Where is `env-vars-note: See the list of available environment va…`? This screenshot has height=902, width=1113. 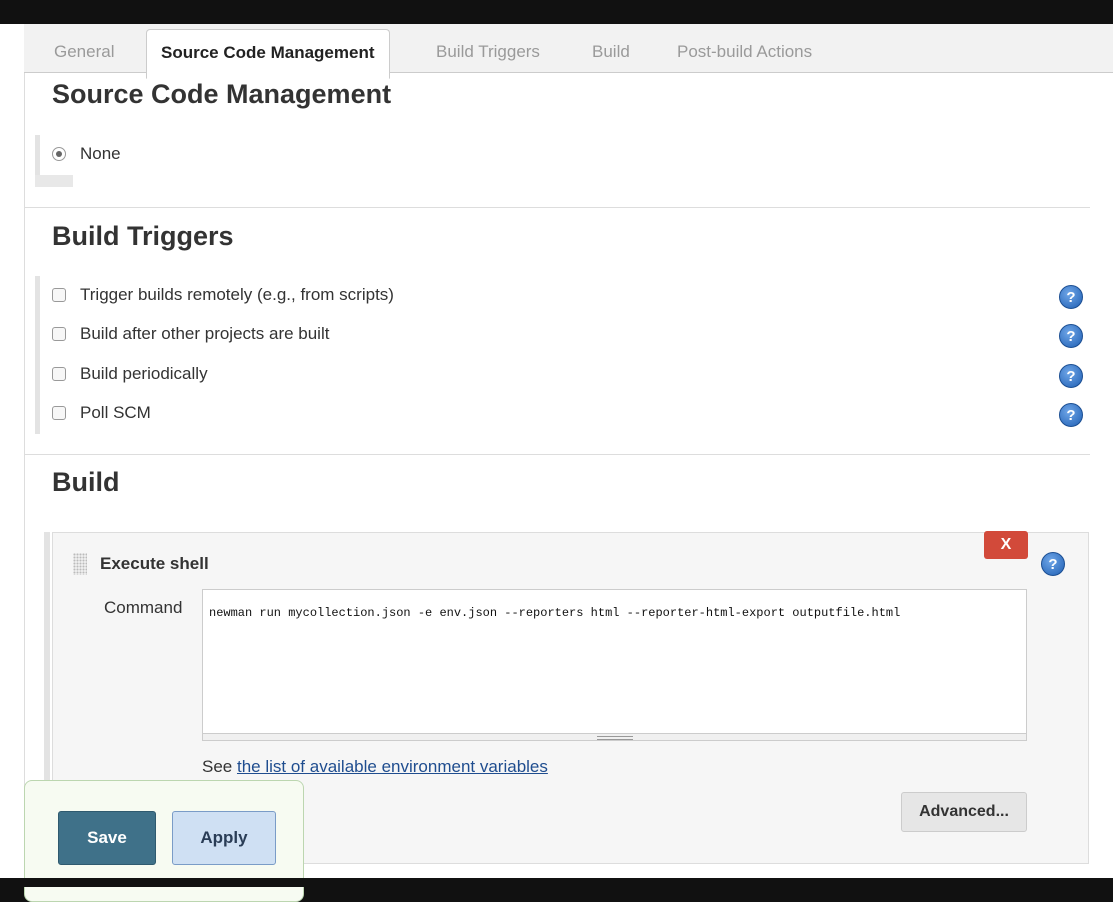 env-vars-note: See the list of available environment va… is located at coordinates (375, 767).